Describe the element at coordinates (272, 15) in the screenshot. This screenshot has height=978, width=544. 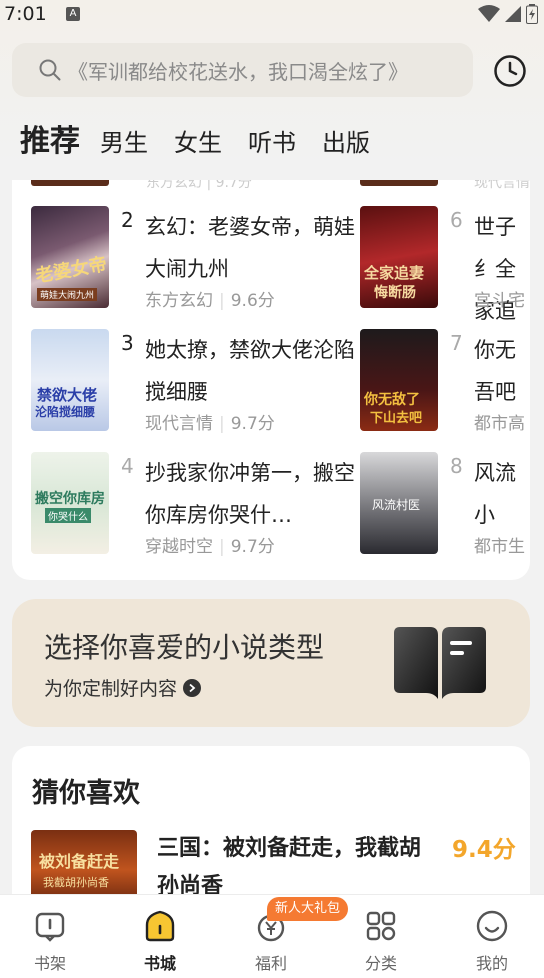
I see `status-bar: 7:01 A` at that location.